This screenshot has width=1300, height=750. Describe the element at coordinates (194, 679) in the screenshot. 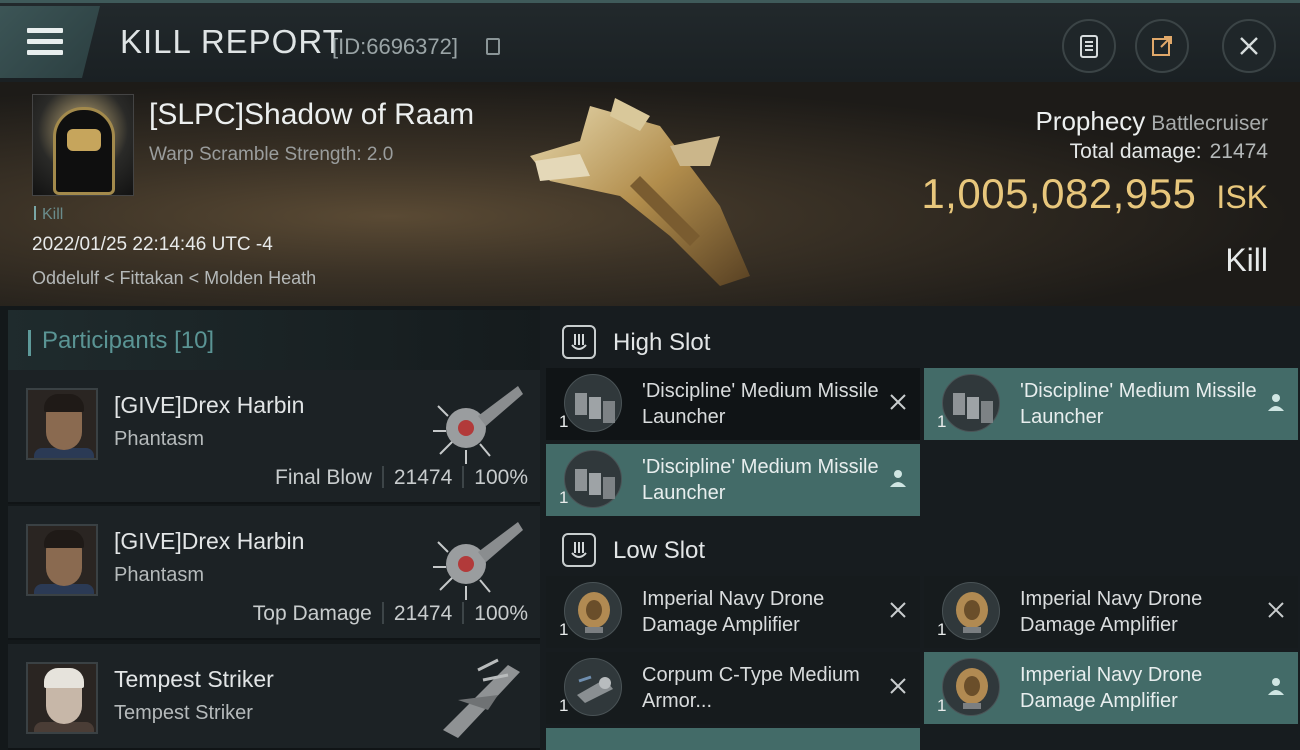

I see `participant-name: Tempest Striker` at that location.